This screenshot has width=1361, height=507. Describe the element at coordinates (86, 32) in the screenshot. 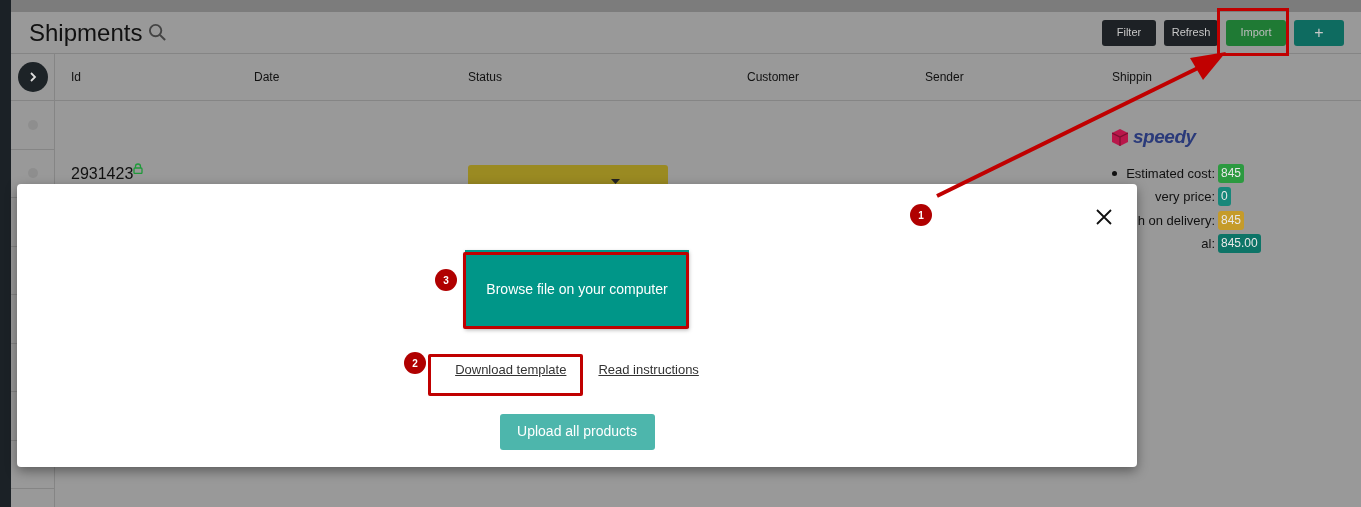

I see `page-title: Shipments` at that location.